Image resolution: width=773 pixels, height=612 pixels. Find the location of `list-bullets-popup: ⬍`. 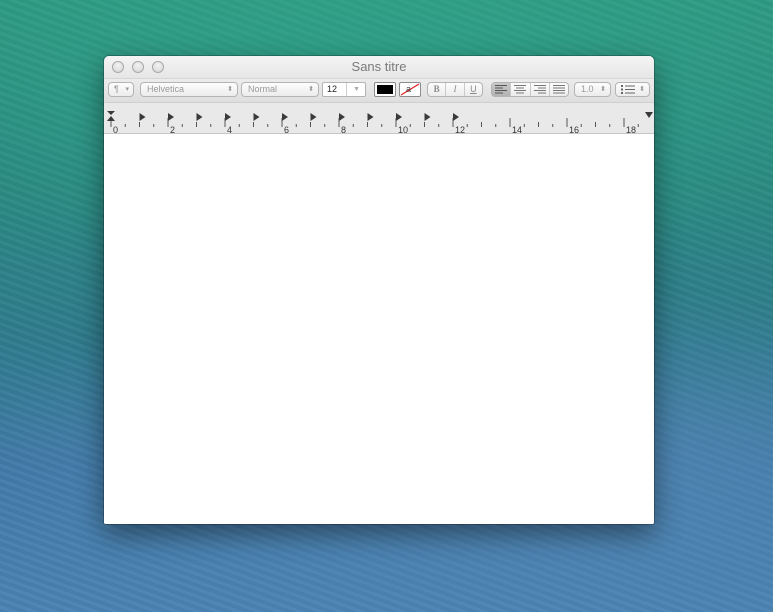

list-bullets-popup: ⬍ is located at coordinates (632, 89).